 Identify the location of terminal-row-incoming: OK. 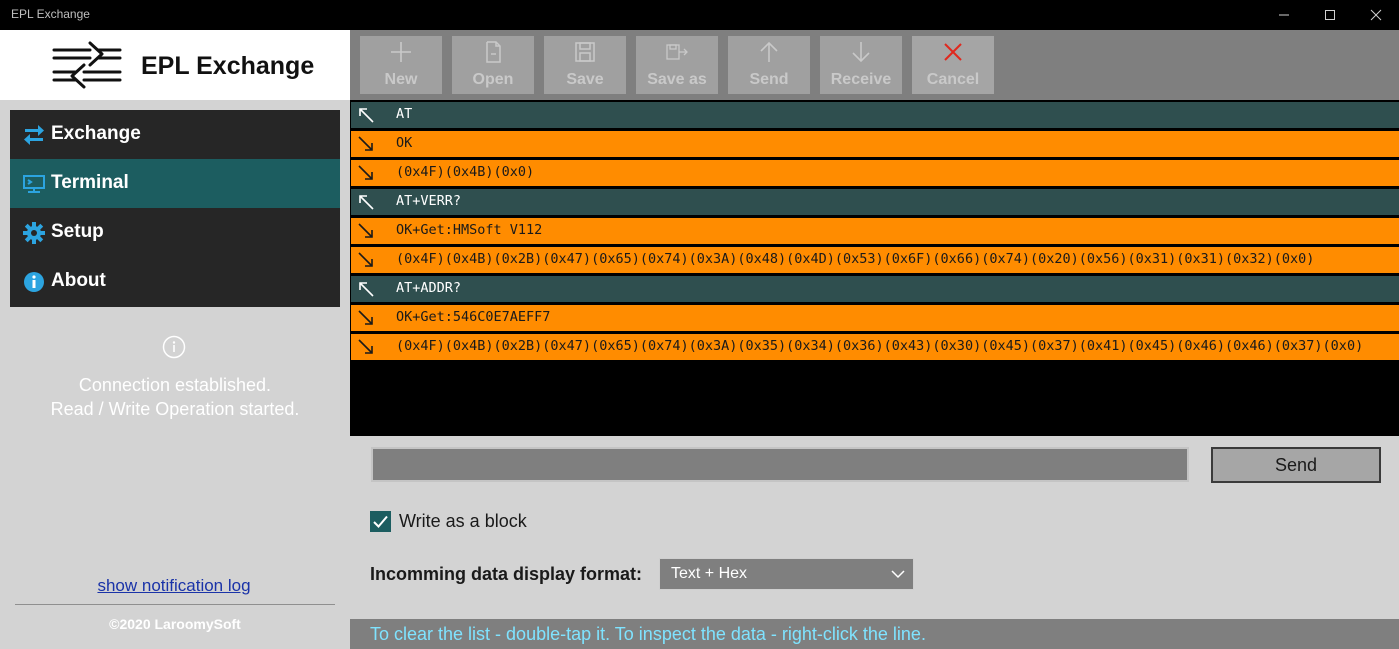
(875, 144).